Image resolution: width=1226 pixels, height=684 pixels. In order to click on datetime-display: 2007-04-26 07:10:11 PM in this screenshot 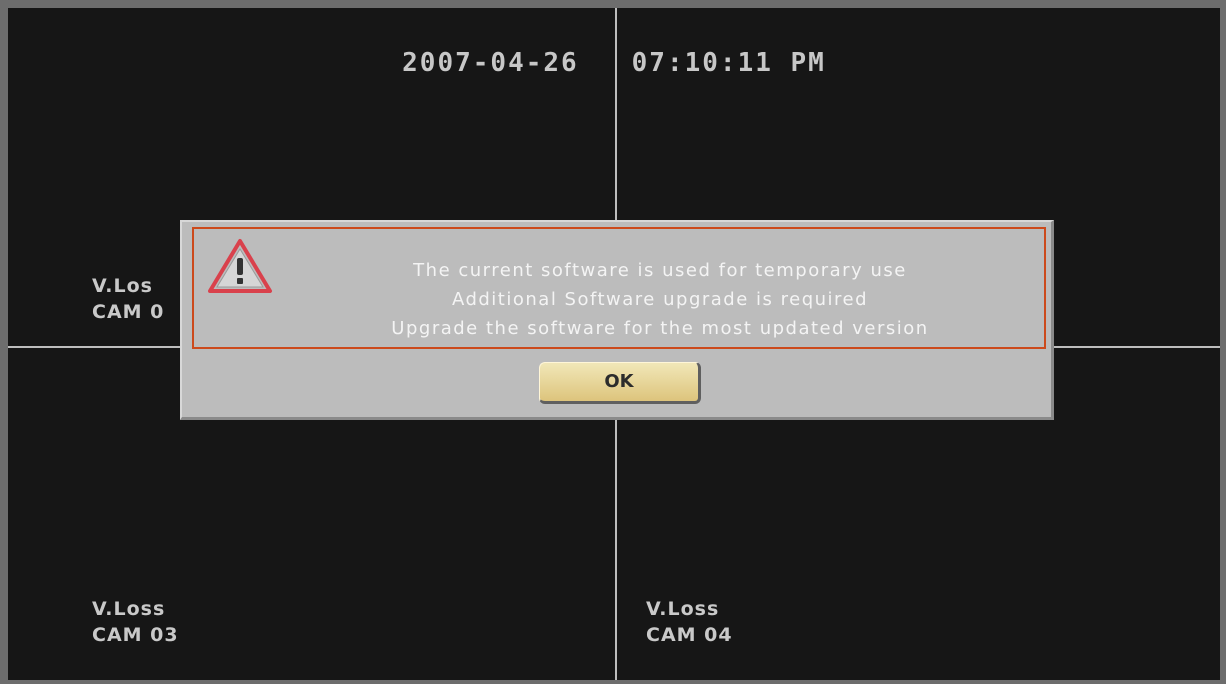, I will do `click(614, 63)`.